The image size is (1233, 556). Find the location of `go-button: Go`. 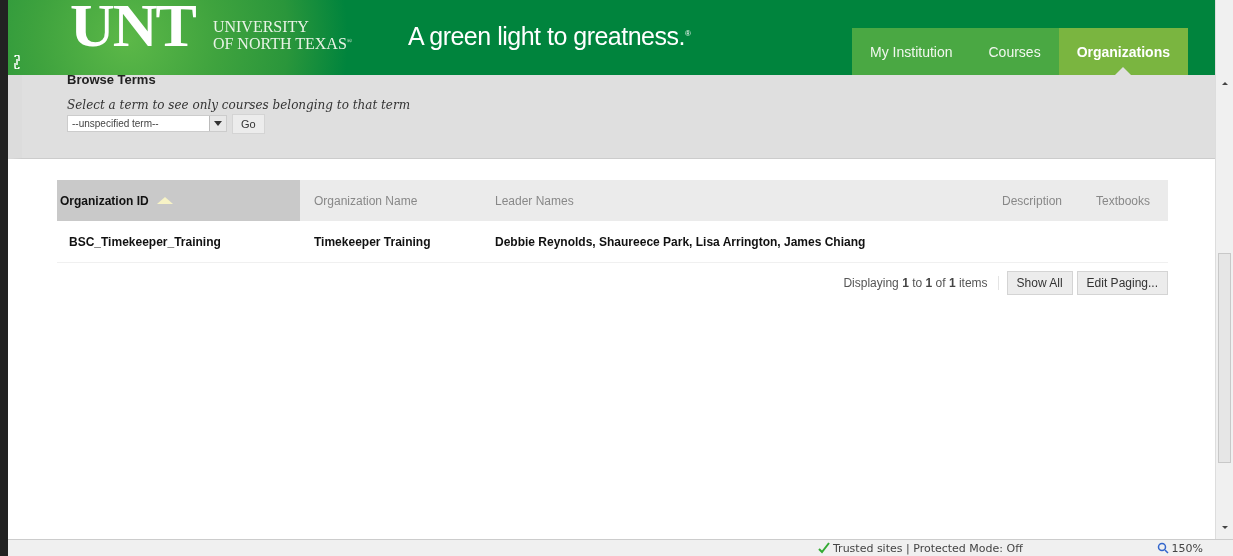

go-button: Go is located at coordinates (248, 124).